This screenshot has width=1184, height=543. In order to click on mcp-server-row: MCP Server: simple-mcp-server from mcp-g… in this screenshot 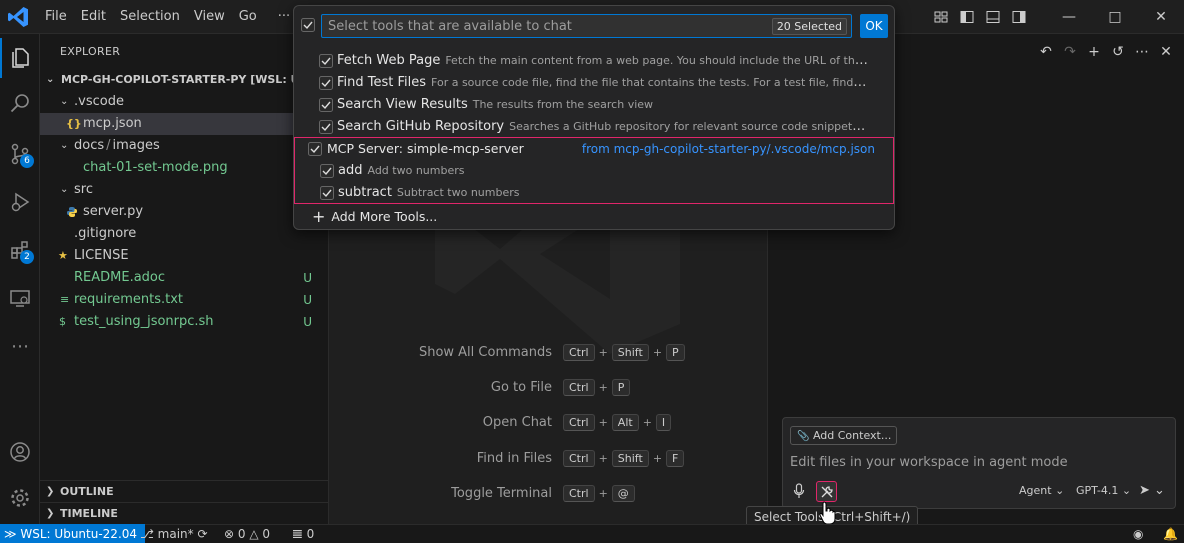, I will do `click(594, 149)`.